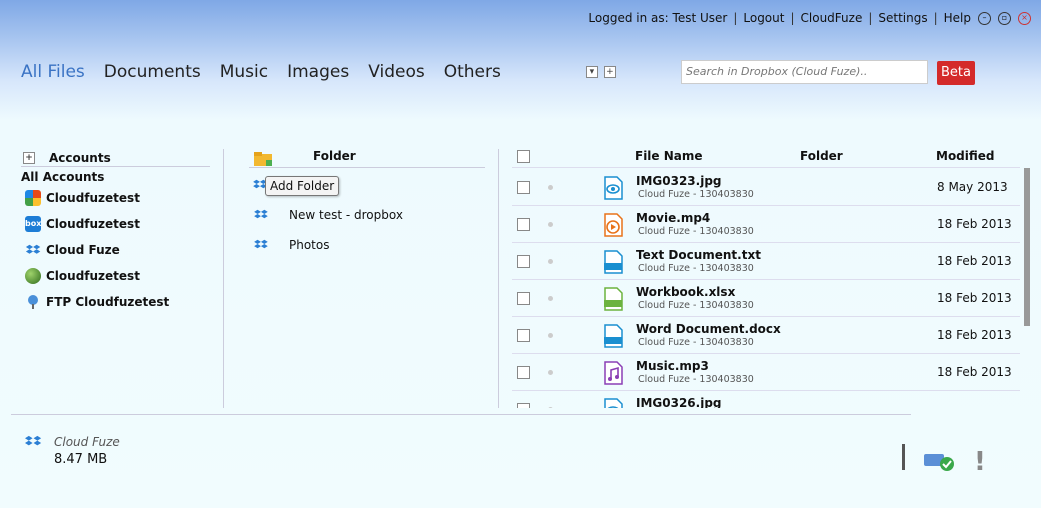 Image resolution: width=1041 pixels, height=508 pixels. I want to click on sync-status-icon, so click(929, 461).